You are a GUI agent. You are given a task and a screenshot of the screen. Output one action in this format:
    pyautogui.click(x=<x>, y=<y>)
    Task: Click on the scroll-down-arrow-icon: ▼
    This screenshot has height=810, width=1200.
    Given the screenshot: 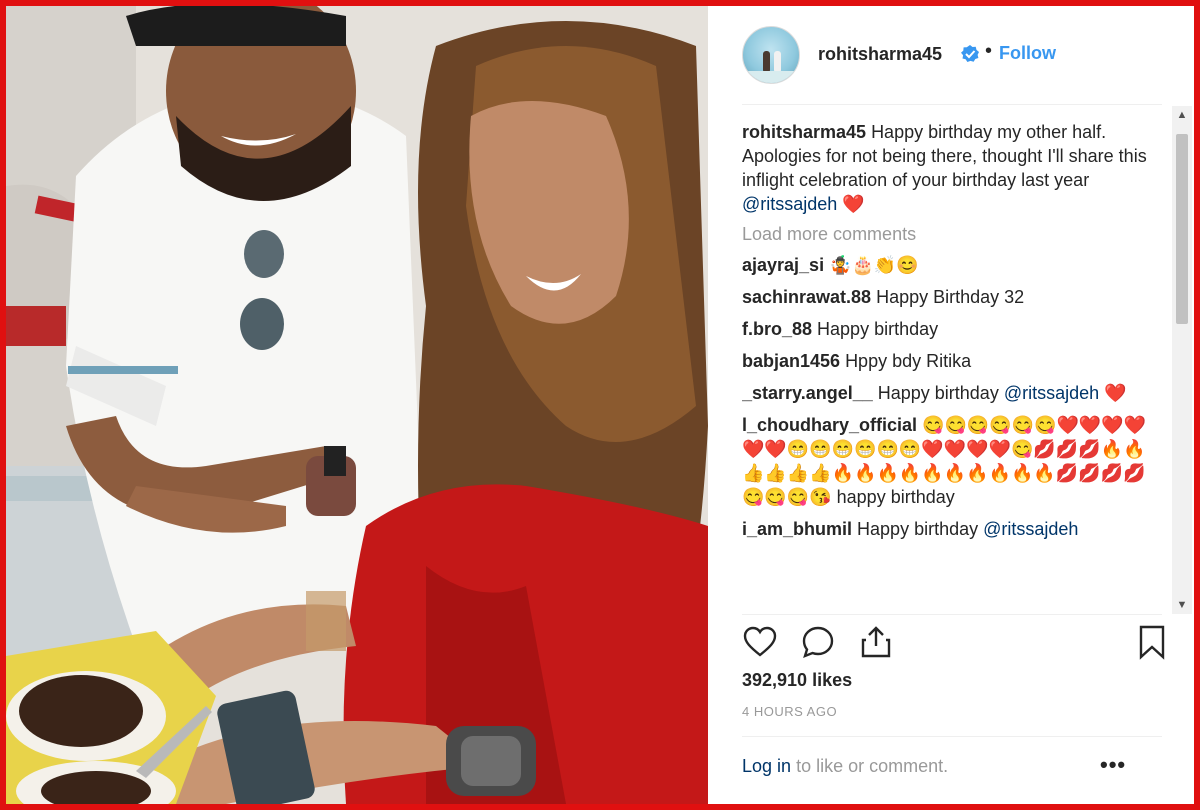 What is the action you would take?
    pyautogui.click(x=1182, y=605)
    